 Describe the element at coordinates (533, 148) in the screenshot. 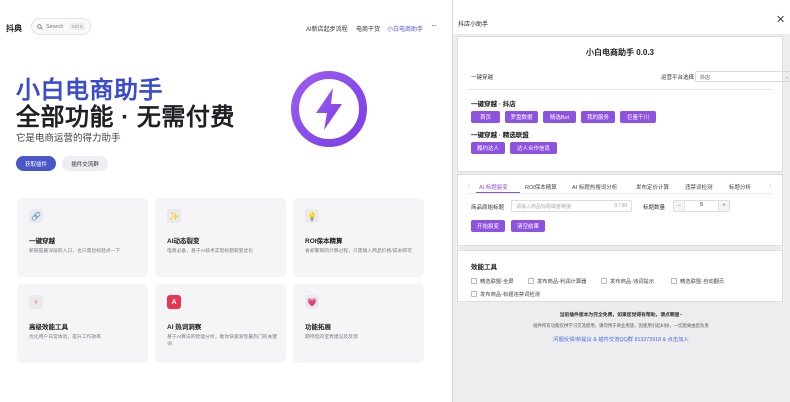

I see `btn-influencer-cooperation: 达人合作信息` at that location.